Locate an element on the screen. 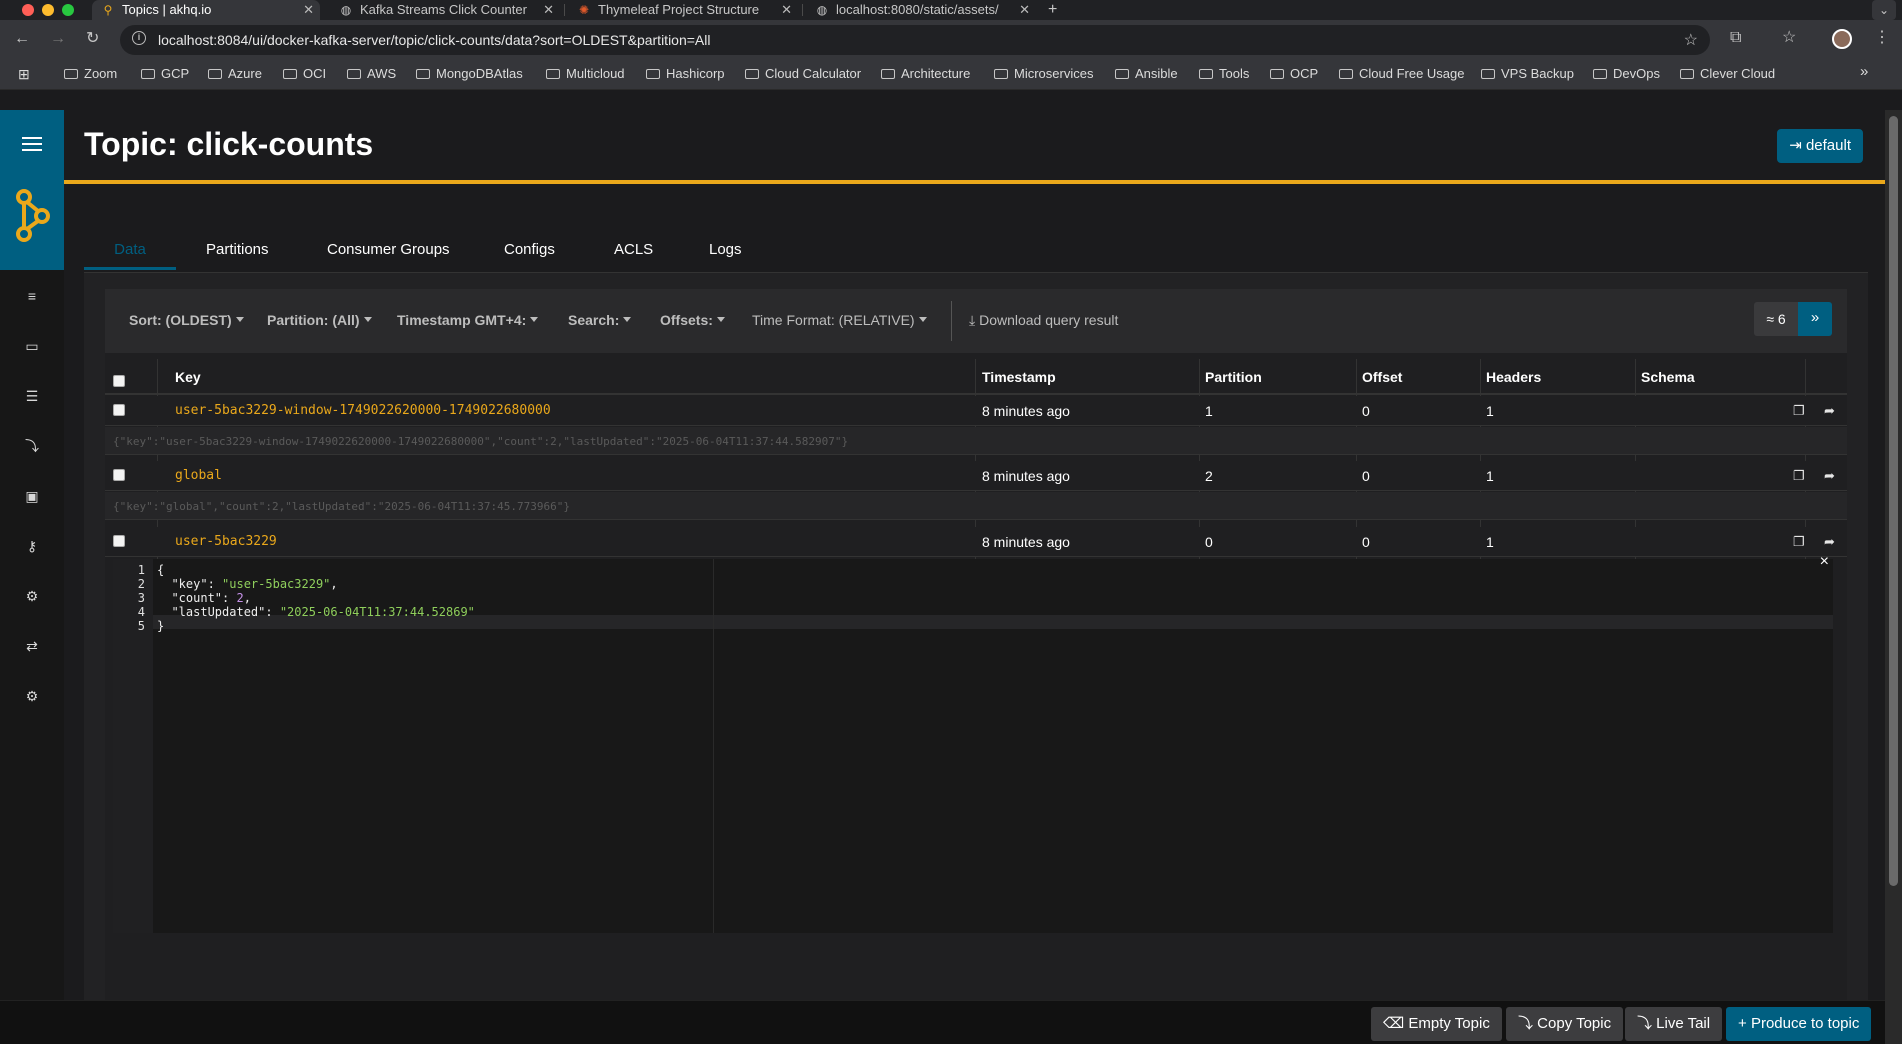 The height and width of the screenshot is (1044, 1902). minimize-window-button is located at coordinates (48, 10).